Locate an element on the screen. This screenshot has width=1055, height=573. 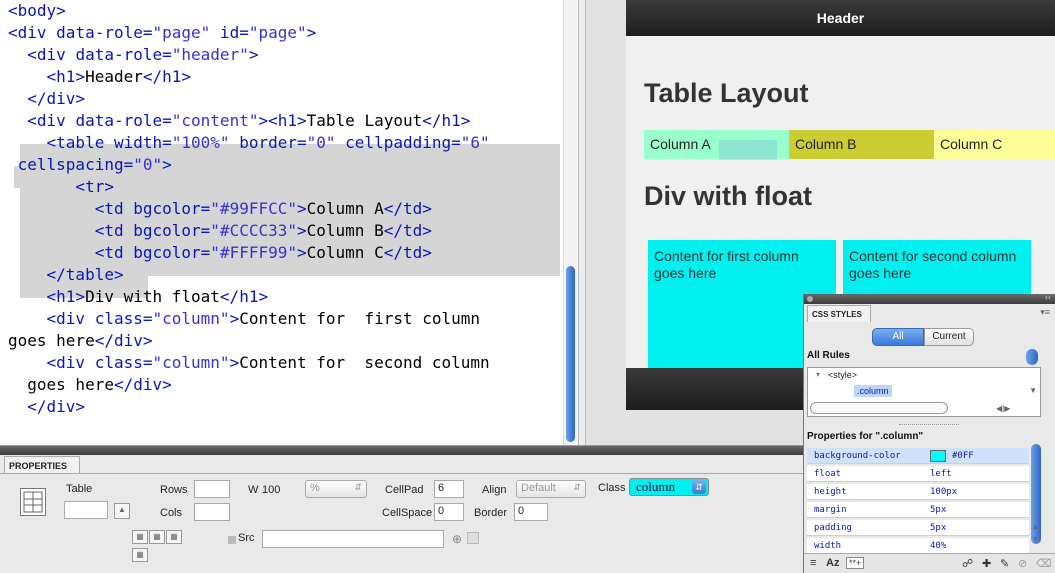
css-property-row: padding 5px is located at coordinates (918, 528).